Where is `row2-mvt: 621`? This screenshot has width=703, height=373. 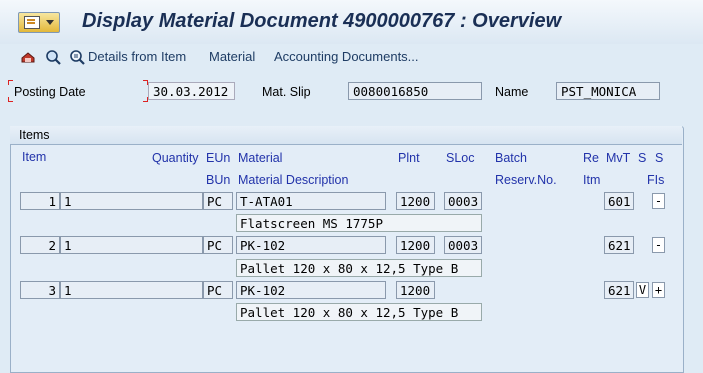
row2-mvt: 621 is located at coordinates (619, 245).